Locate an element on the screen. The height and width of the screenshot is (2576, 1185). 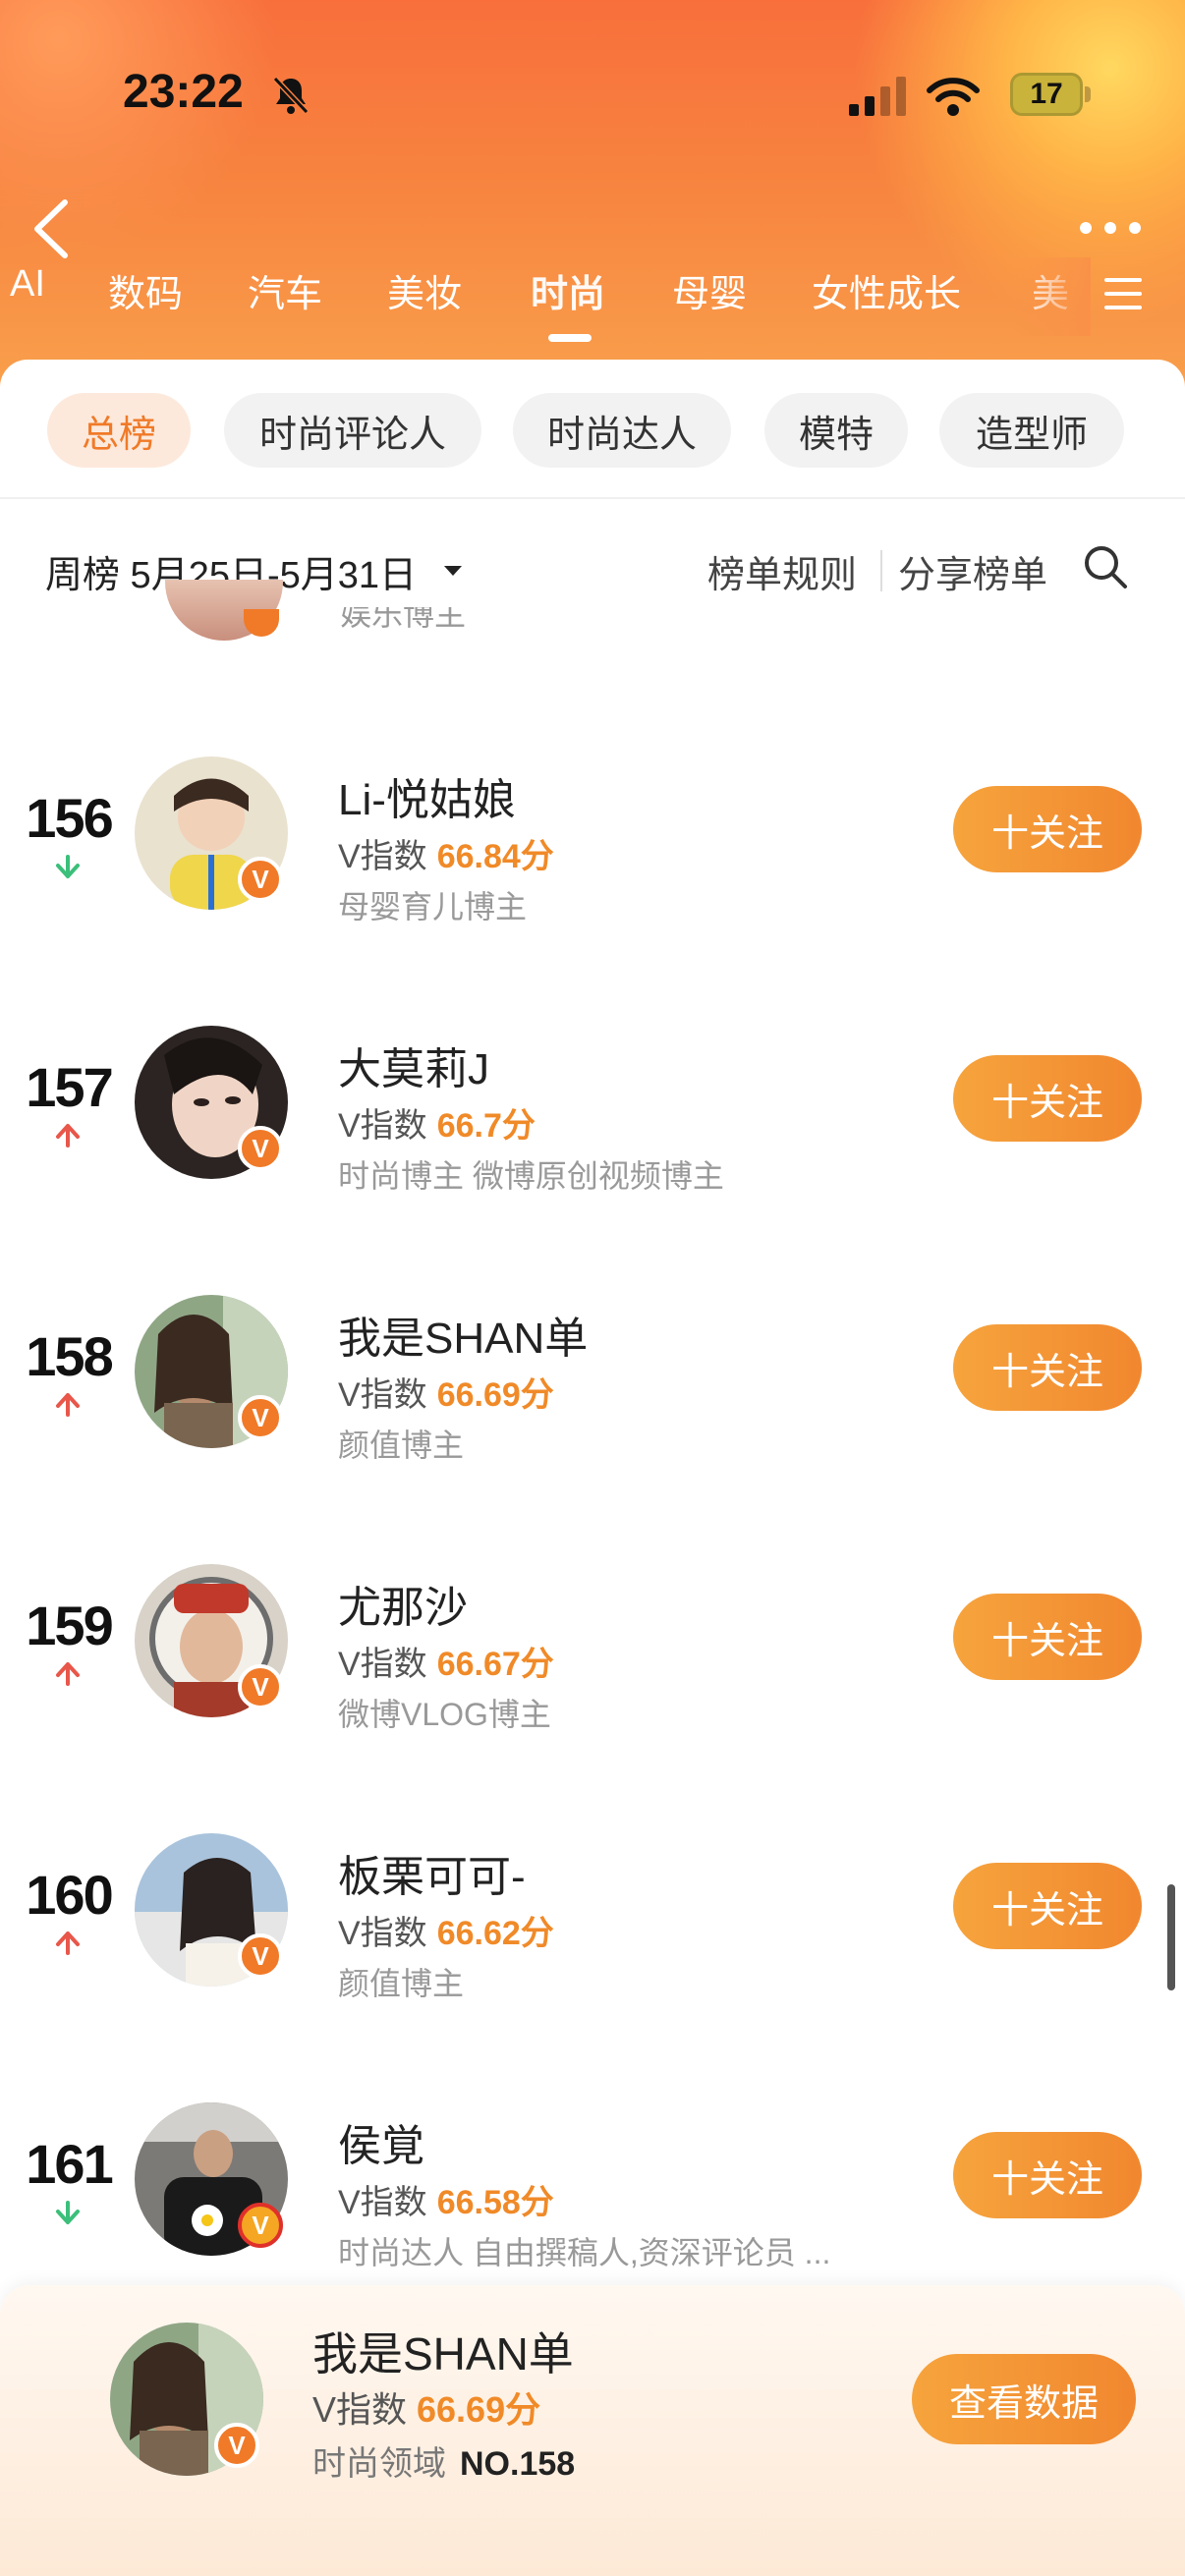
user-name: 尤那沙 is located at coordinates (403, 1603).